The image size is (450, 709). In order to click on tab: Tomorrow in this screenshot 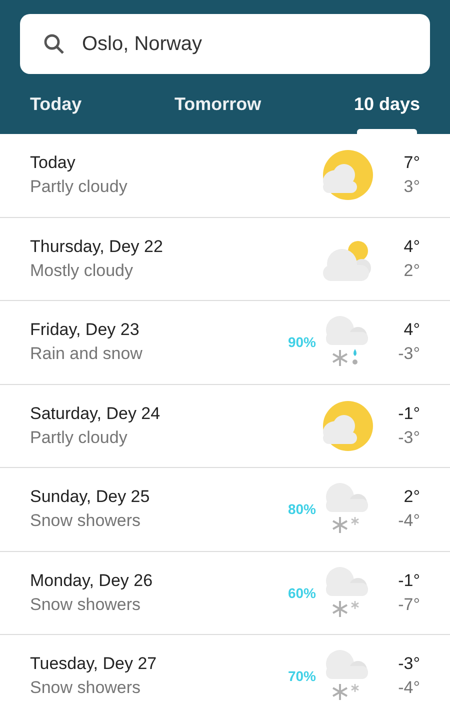, I will do `click(218, 114)`.